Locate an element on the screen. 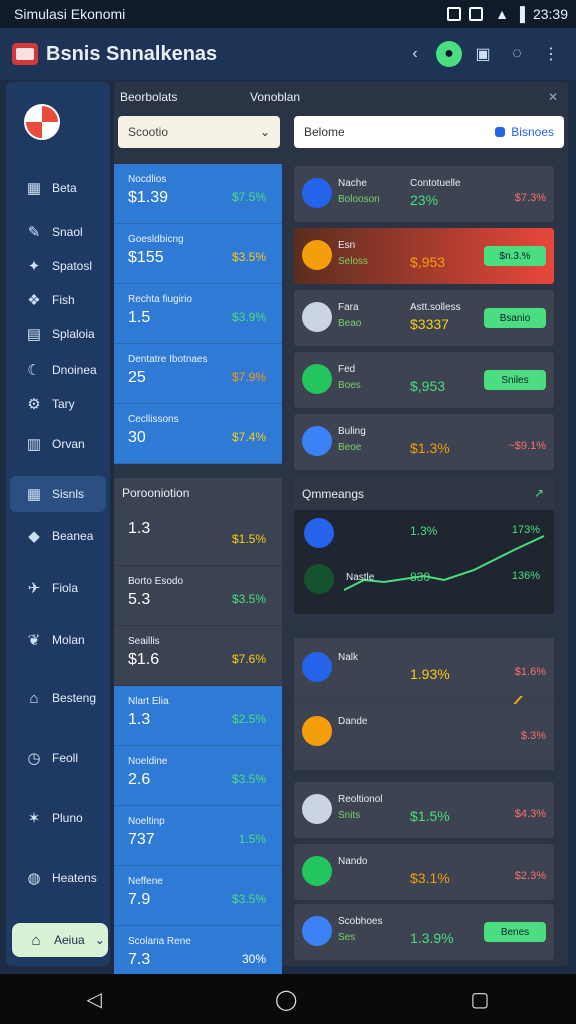  bag-icon: ▣ is located at coordinates (483, 54).